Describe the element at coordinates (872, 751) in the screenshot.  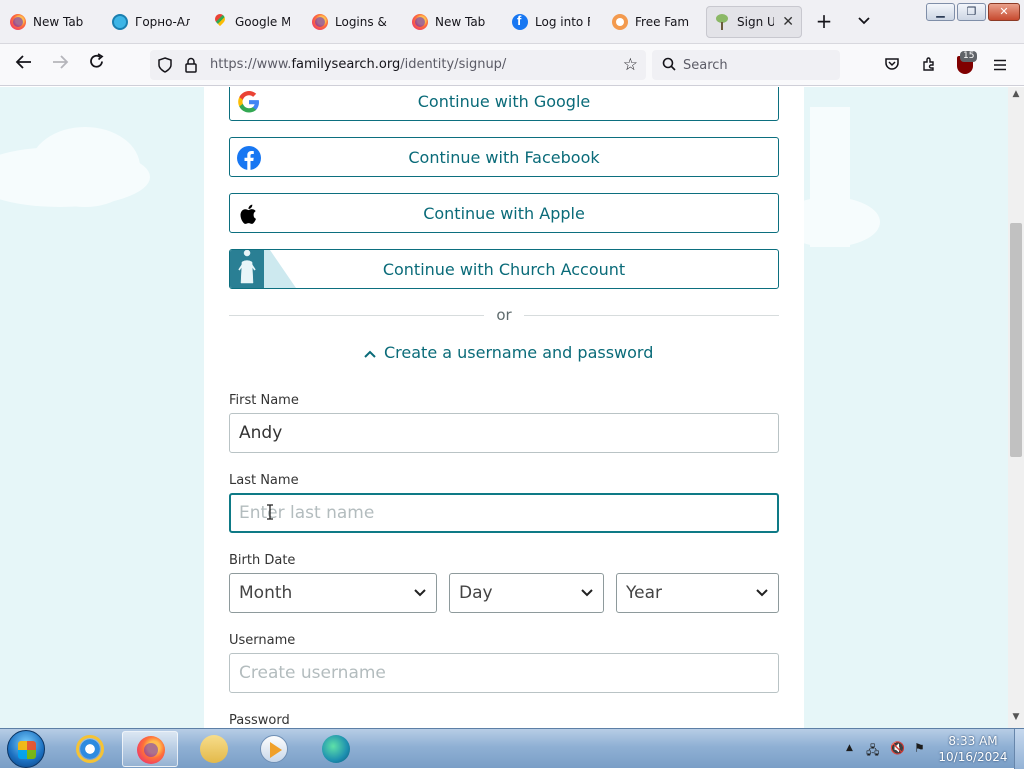
I see `network-icon: 🖧` at that location.